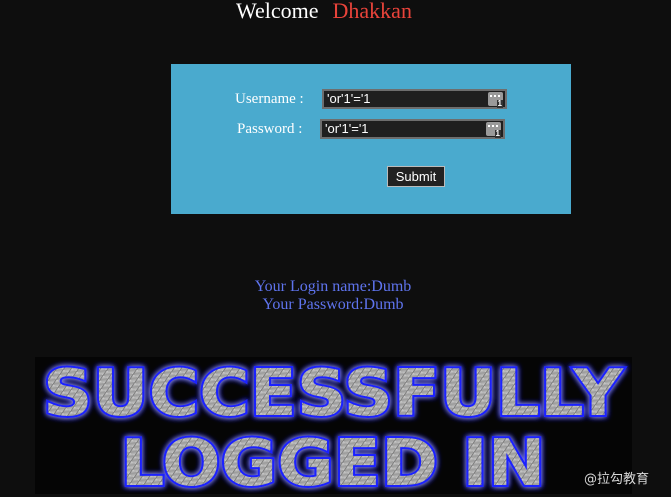  I want to click on login-name-text: Your Login name:Dumb, so click(333, 286).